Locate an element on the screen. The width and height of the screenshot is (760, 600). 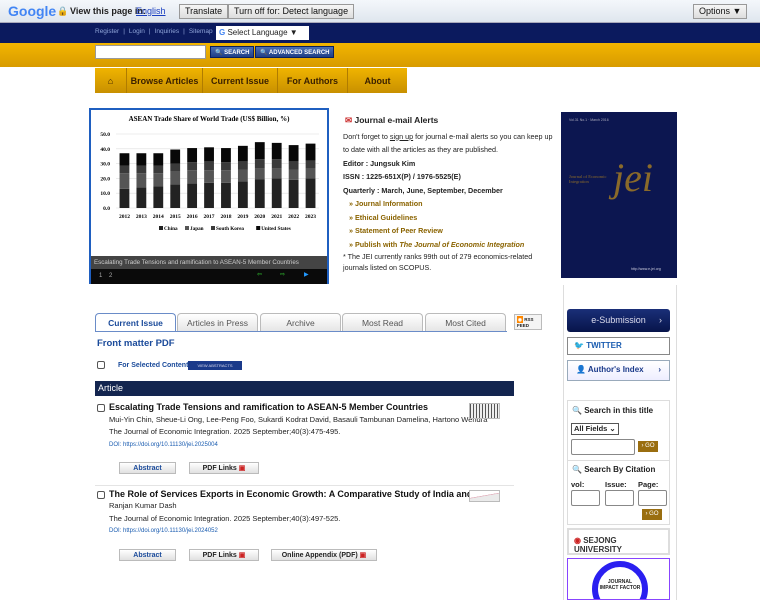
x-tick-label: 2021 is located at coordinates (276, 217).